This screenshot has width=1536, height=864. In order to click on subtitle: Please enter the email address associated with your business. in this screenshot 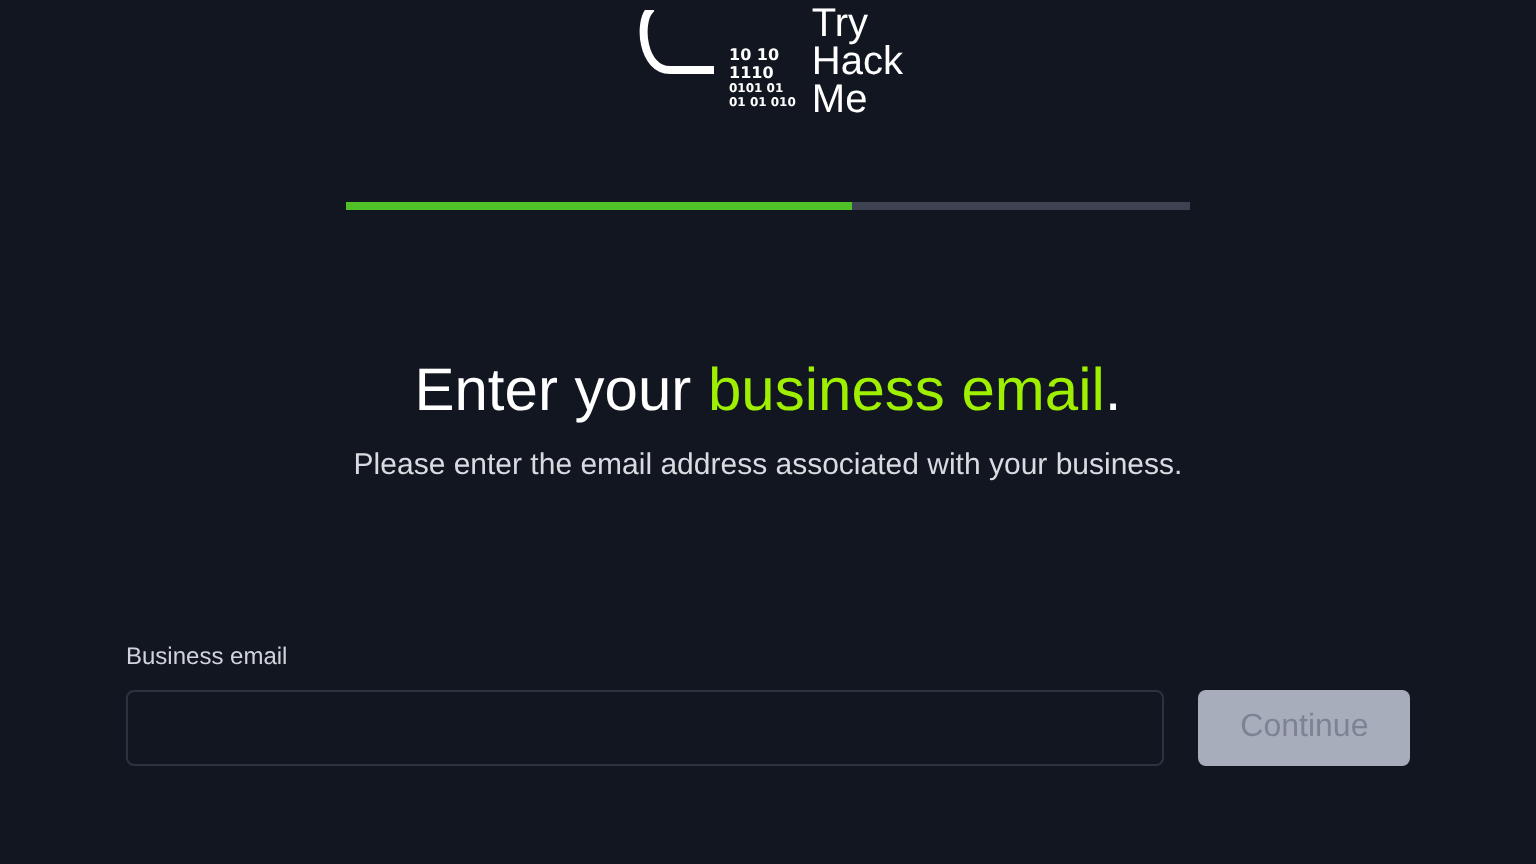, I will do `click(768, 466)`.